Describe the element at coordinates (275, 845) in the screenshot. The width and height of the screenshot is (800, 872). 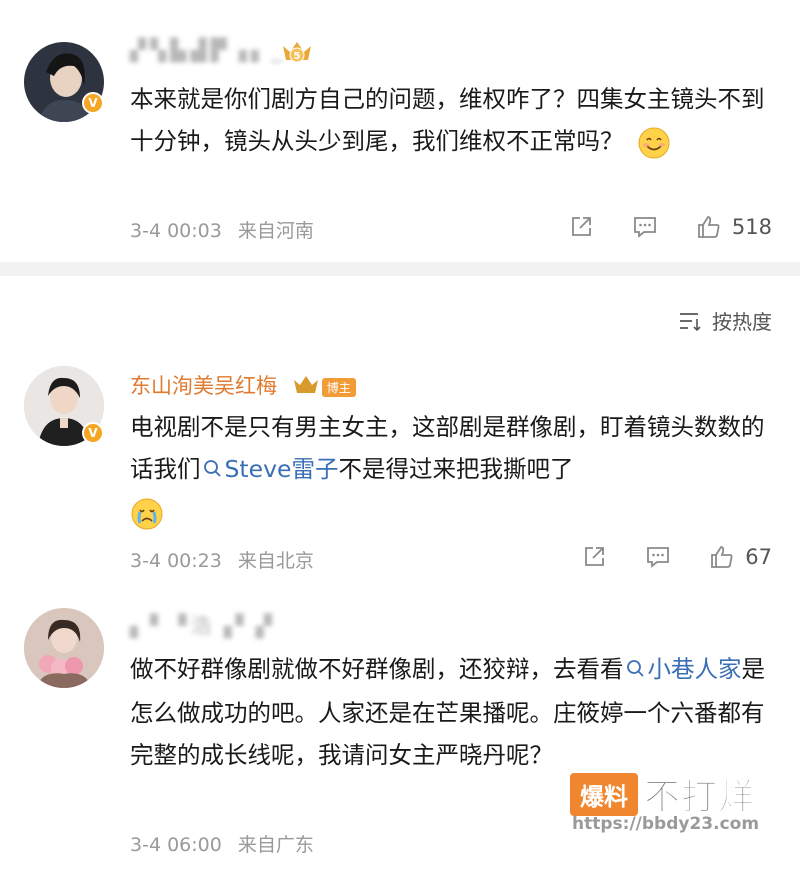
I see `comment-location: 来自广东` at that location.